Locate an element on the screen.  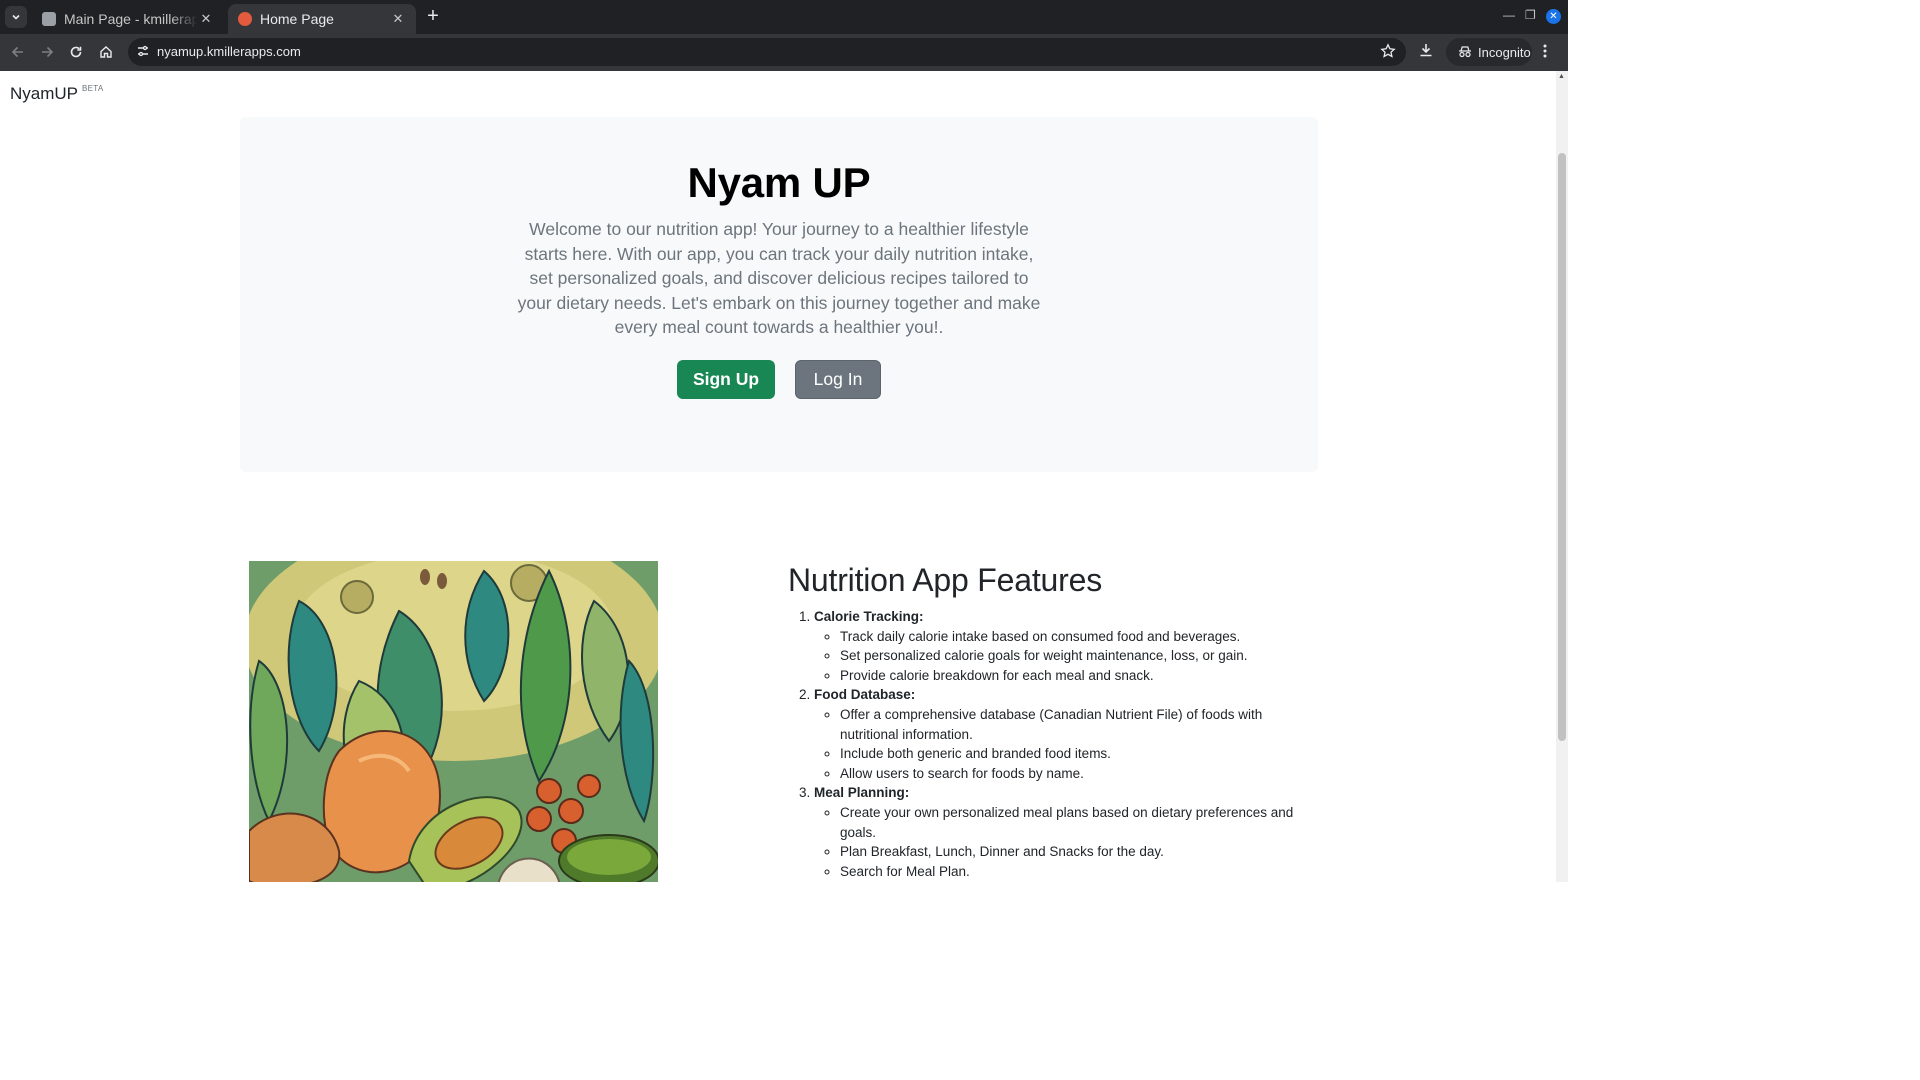
reload-button is located at coordinates (76, 52).